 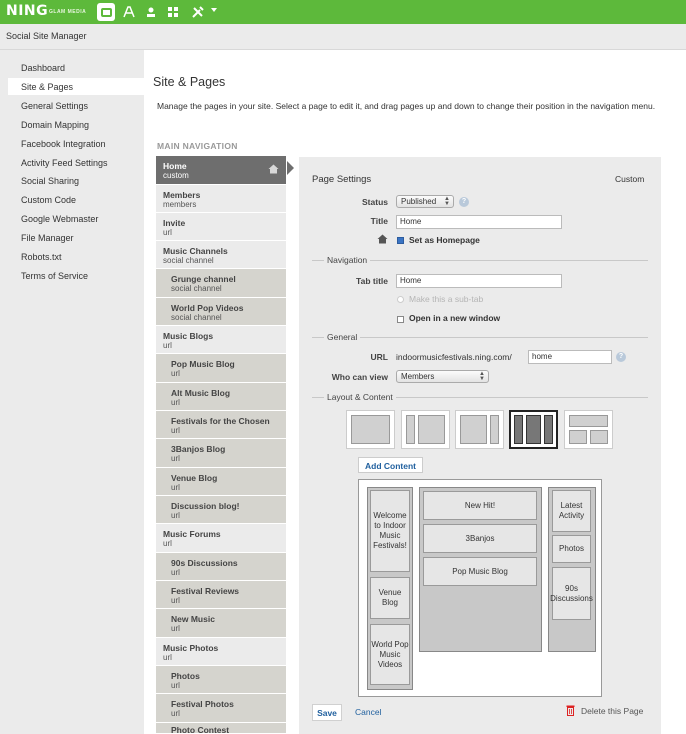 I want to click on page-type: members, so click(x=180, y=204).